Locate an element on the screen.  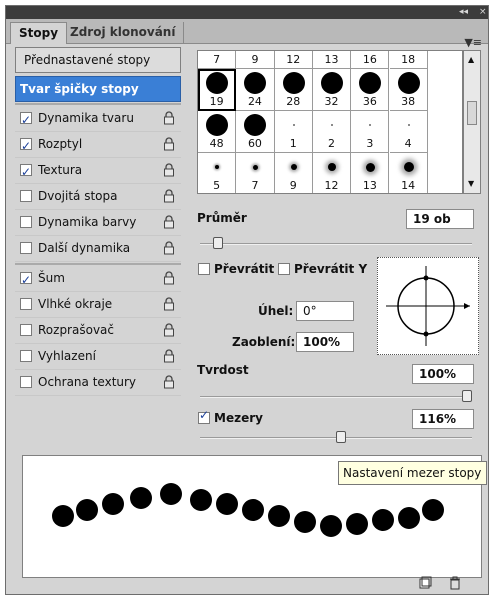
trash-icon is located at coordinates (455, 583).